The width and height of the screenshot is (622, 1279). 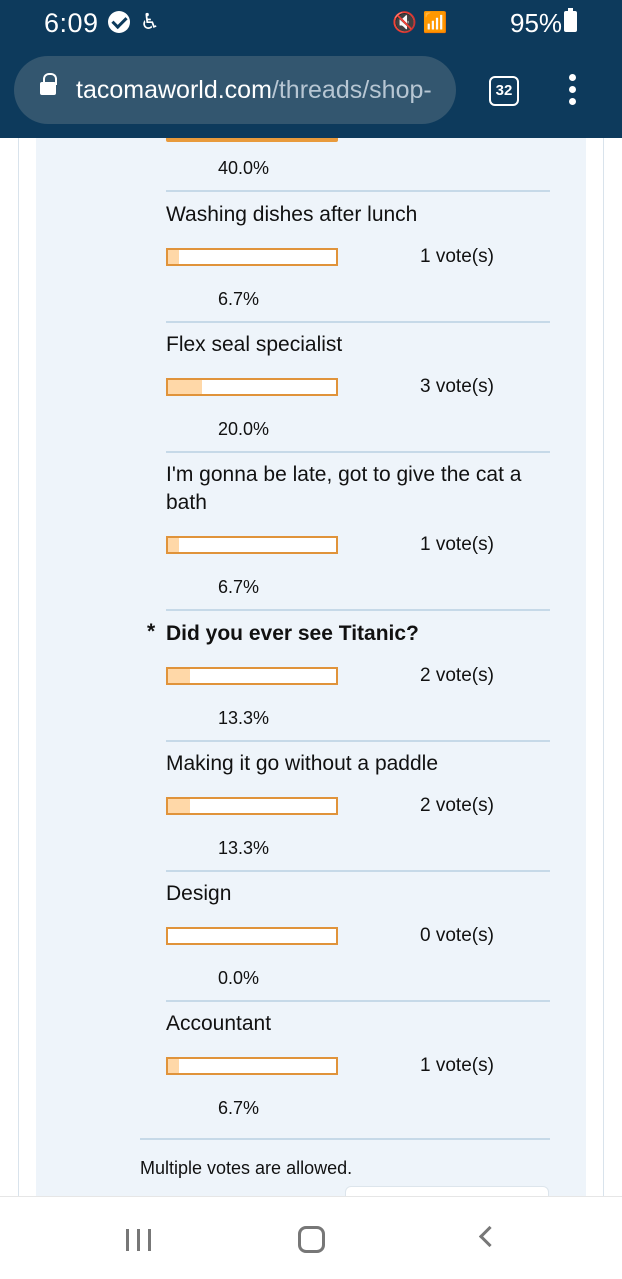 What do you see at coordinates (150, 21) in the screenshot?
I see `accessibility-icon: ♿` at bounding box center [150, 21].